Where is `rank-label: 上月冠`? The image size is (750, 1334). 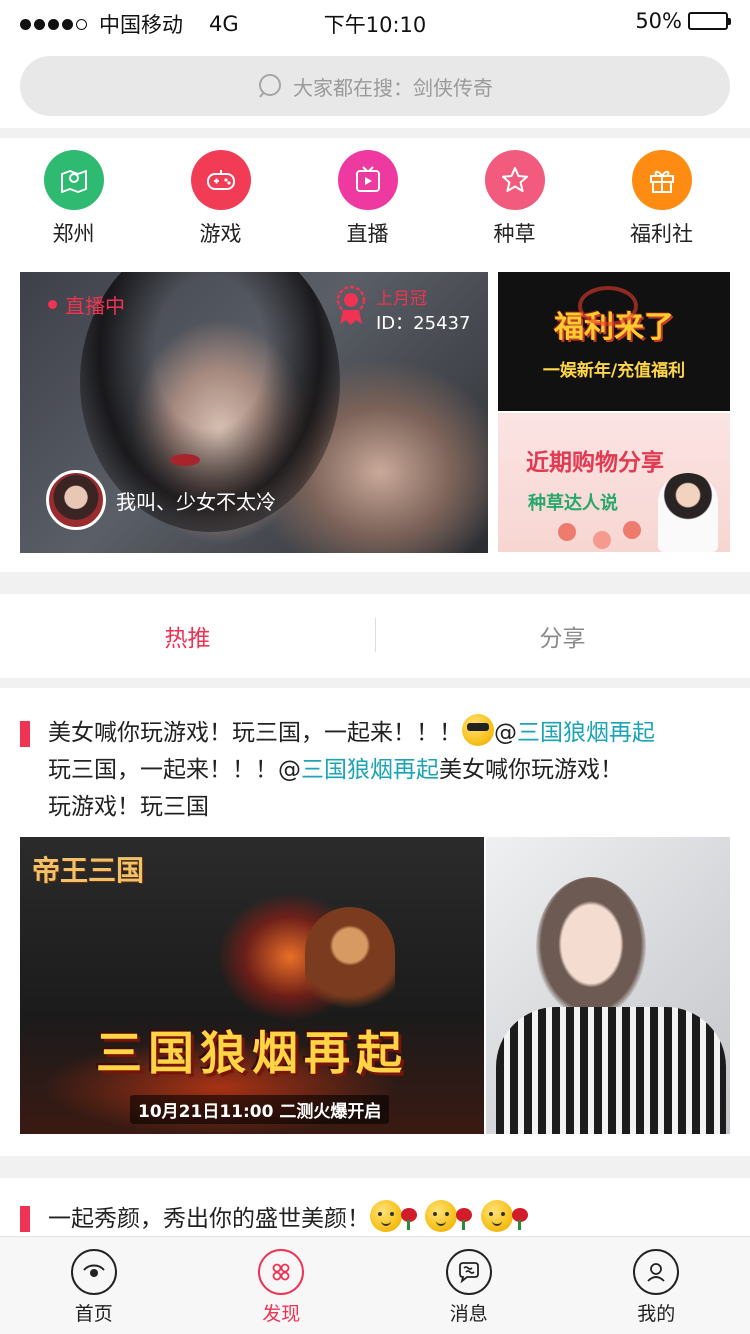 rank-label: 上月冠 is located at coordinates (401, 299).